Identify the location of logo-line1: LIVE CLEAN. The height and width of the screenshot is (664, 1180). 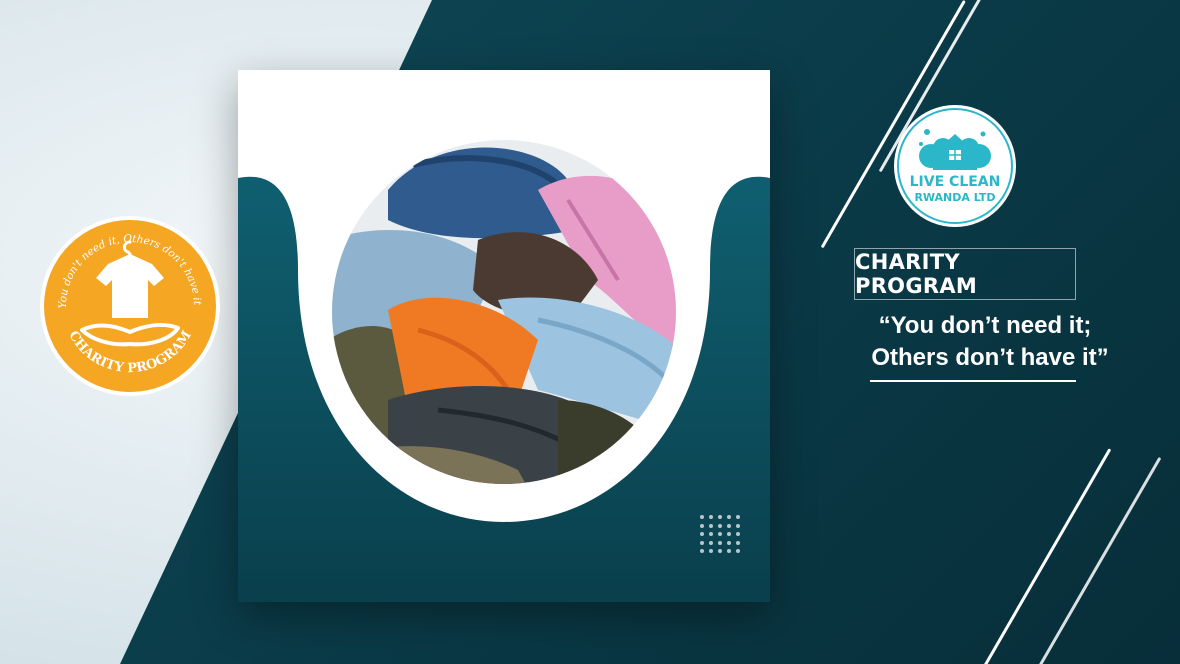
(955, 182).